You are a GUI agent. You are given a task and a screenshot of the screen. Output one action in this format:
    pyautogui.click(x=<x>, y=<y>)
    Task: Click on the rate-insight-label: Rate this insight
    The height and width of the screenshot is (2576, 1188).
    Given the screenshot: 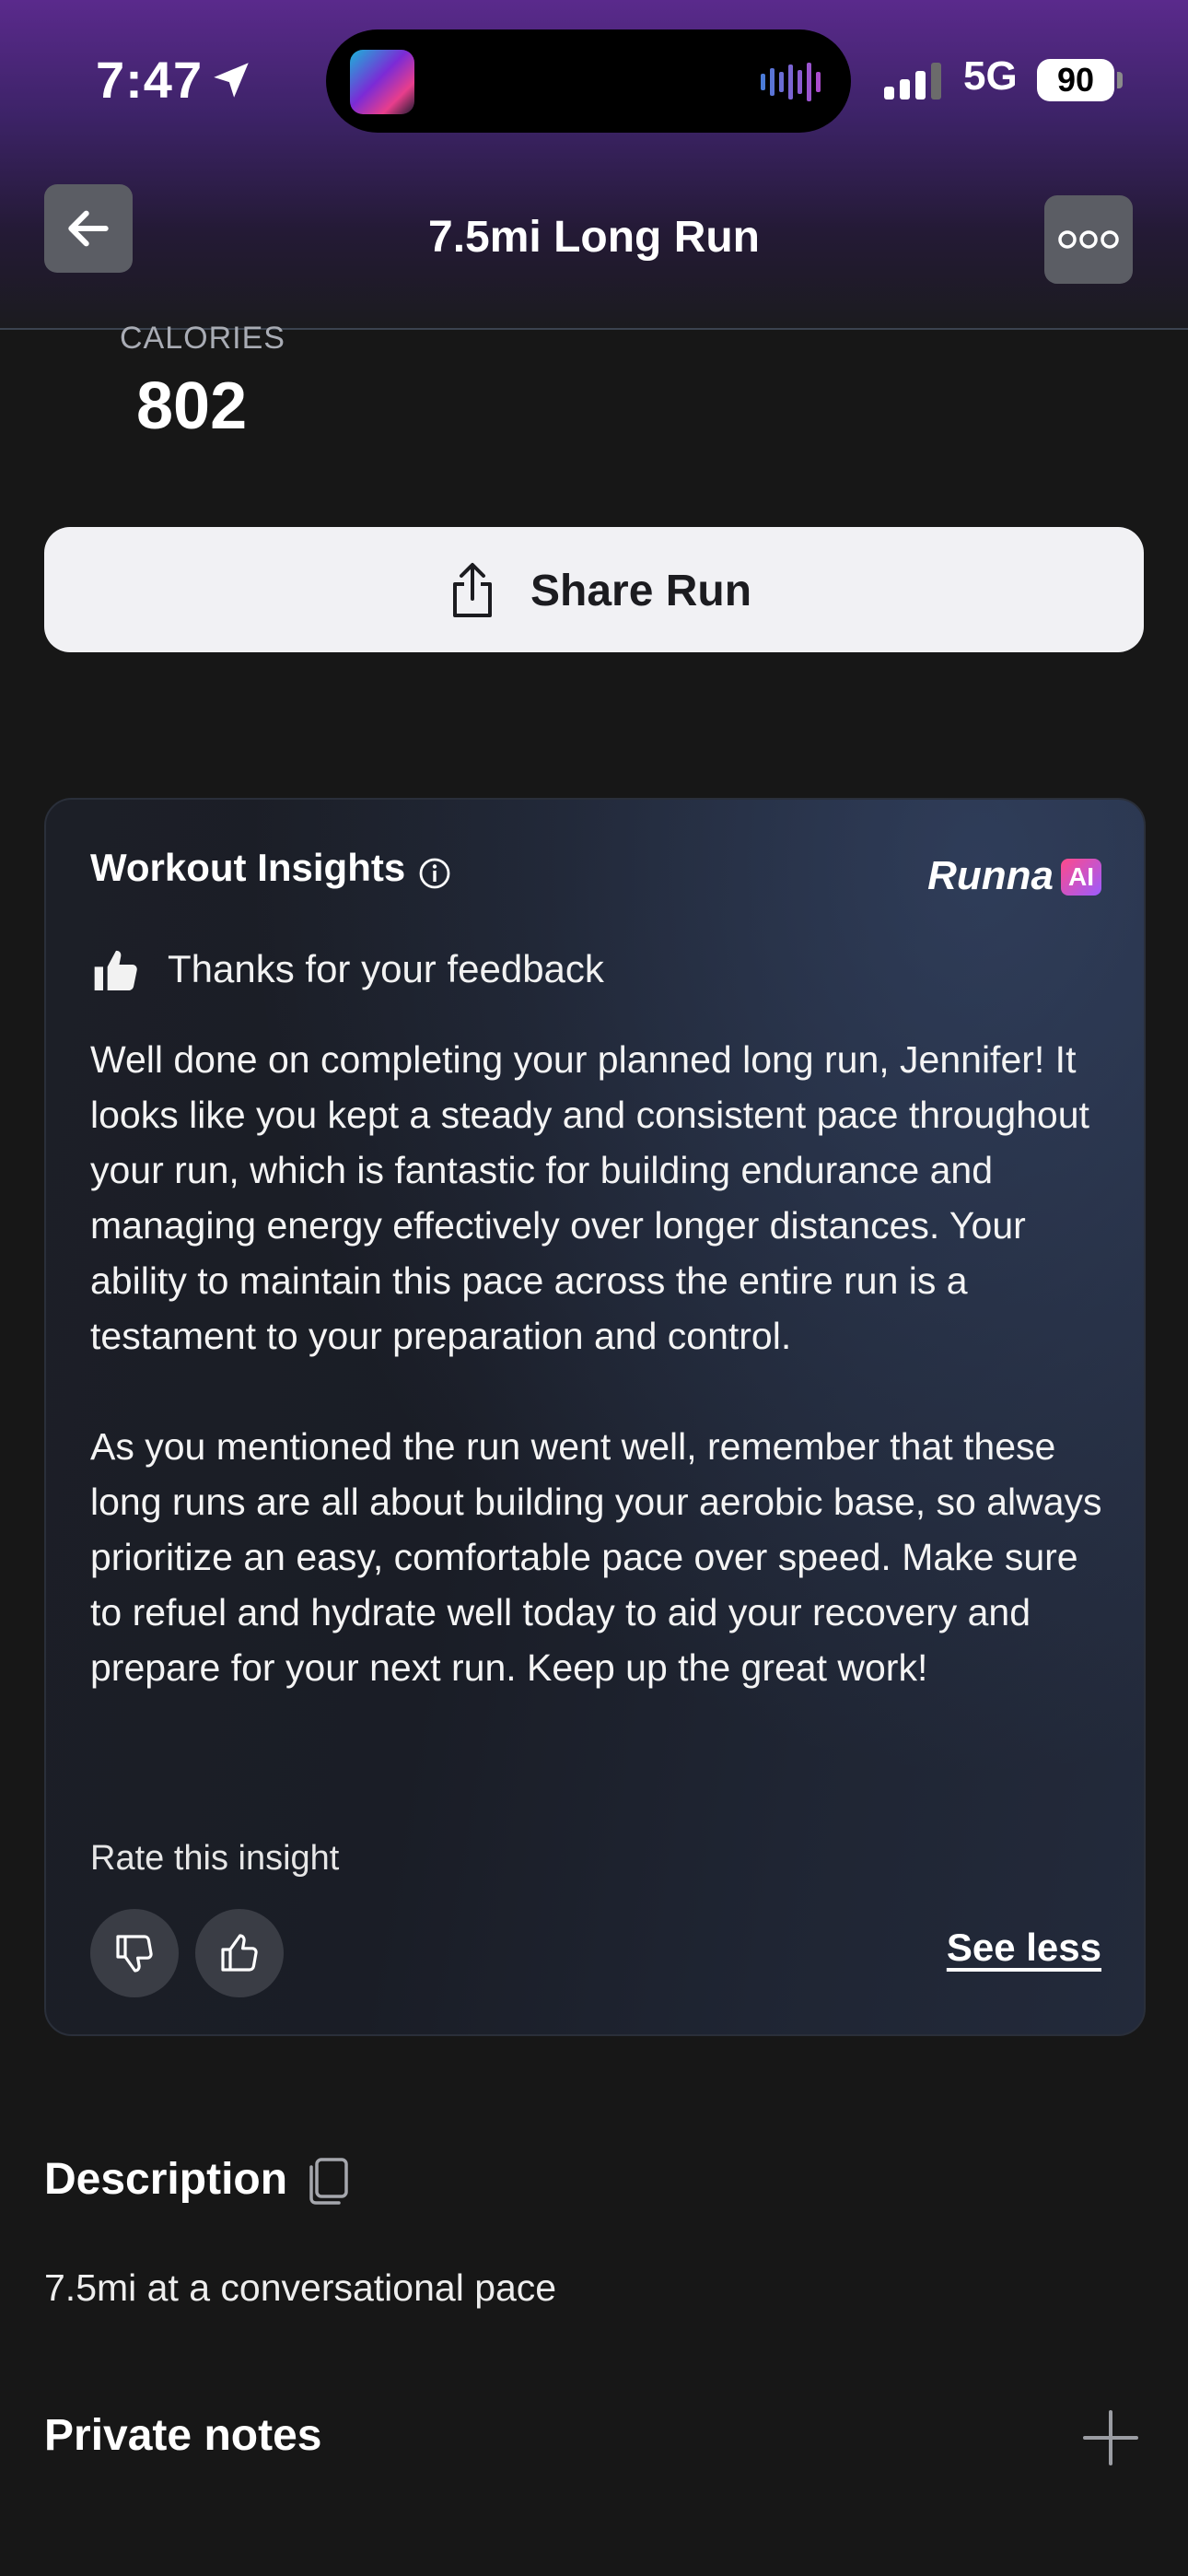 What is the action you would take?
    pyautogui.click(x=215, y=1858)
    